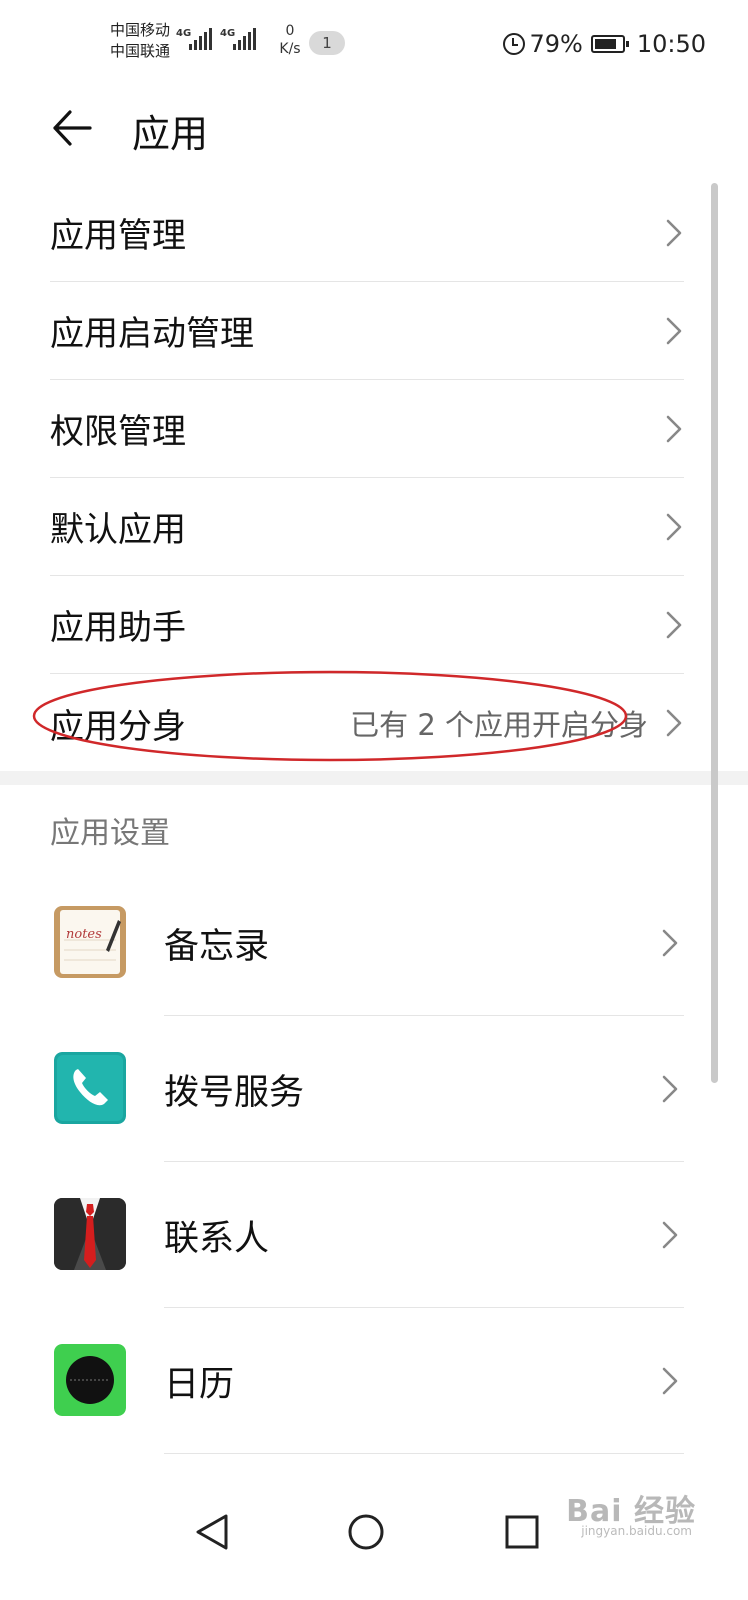  Describe the element at coordinates (140, 41) in the screenshot. I see `carrier-names: 中国移动 中国联通` at that location.